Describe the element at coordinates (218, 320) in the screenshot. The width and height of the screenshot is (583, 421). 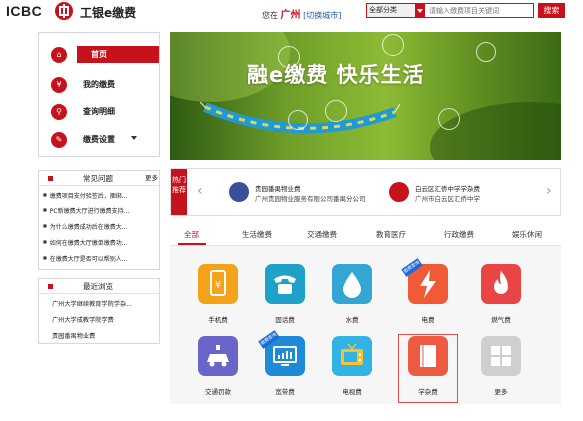
I see `service-label: 手机费` at that location.